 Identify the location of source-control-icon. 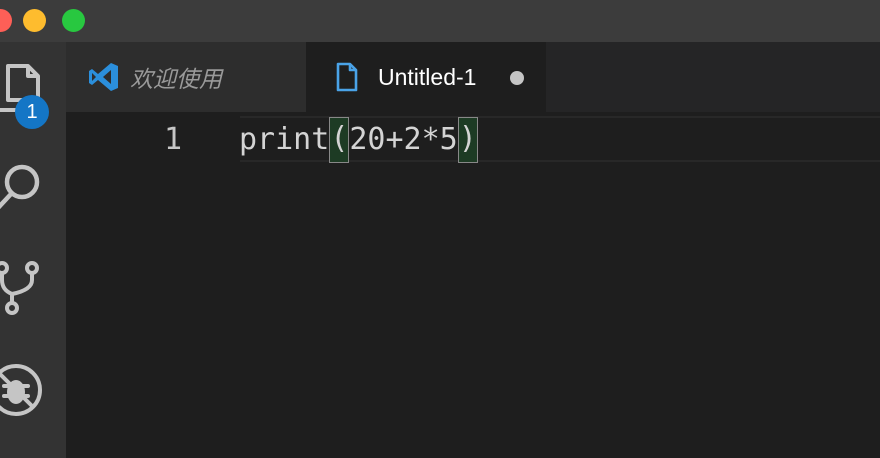
(24, 288).